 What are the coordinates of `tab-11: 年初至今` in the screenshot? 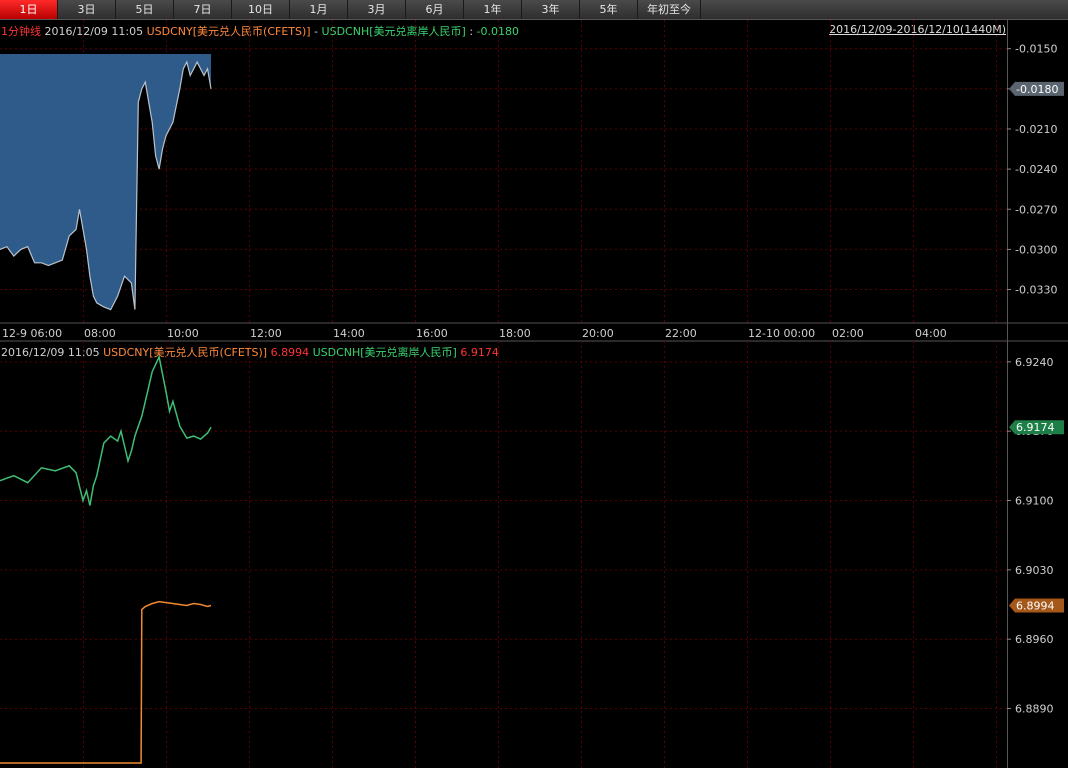 It's located at (669, 9).